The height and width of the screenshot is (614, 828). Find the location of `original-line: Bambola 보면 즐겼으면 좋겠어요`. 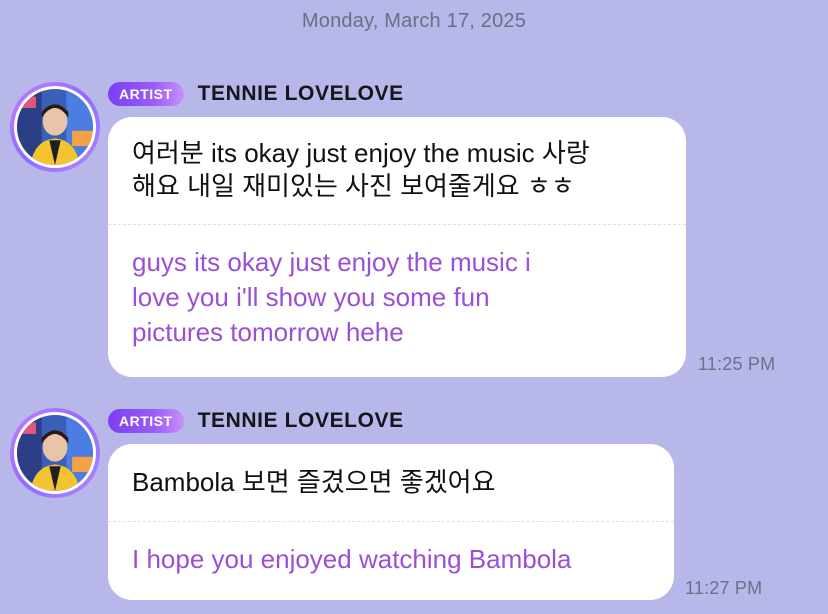

original-line: Bambola 보면 즐겼으면 좋겠어요 is located at coordinates (314, 482).